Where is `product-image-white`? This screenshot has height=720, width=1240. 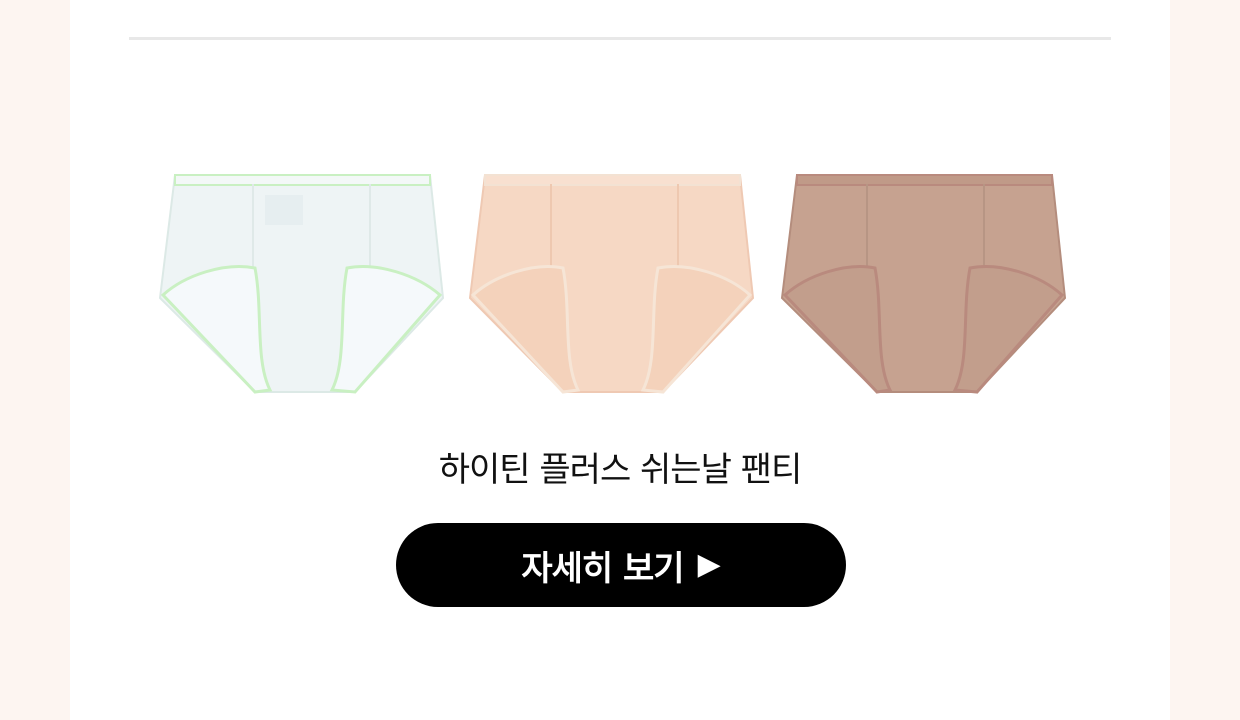 product-image-white is located at coordinates (305, 285).